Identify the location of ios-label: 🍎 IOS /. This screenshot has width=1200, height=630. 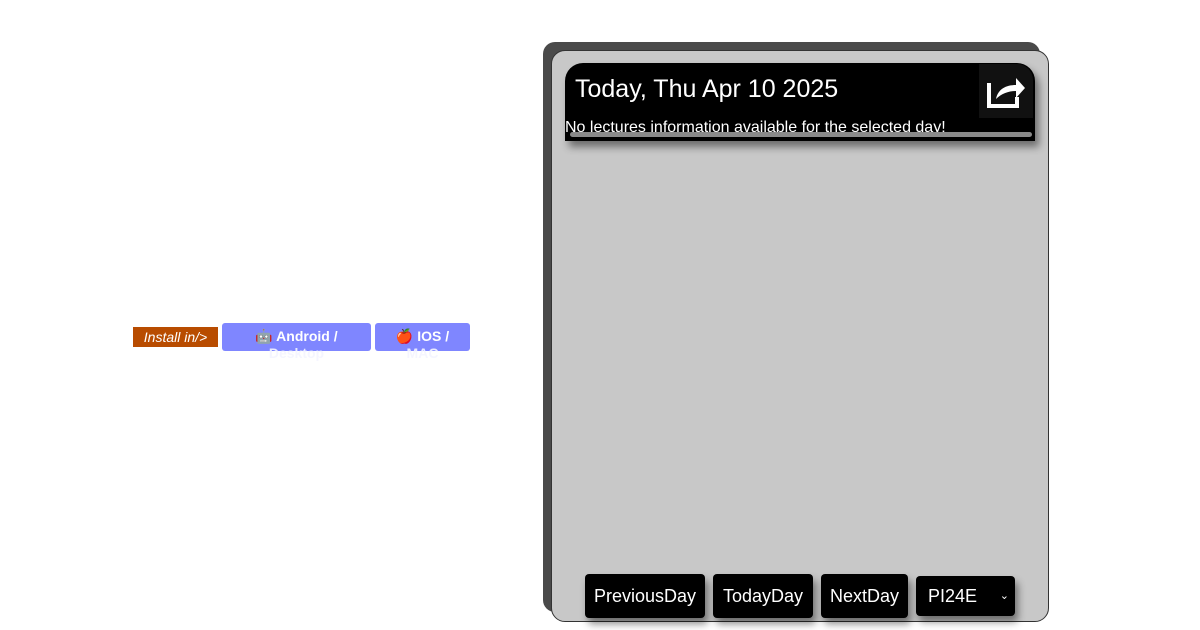
(422, 336).